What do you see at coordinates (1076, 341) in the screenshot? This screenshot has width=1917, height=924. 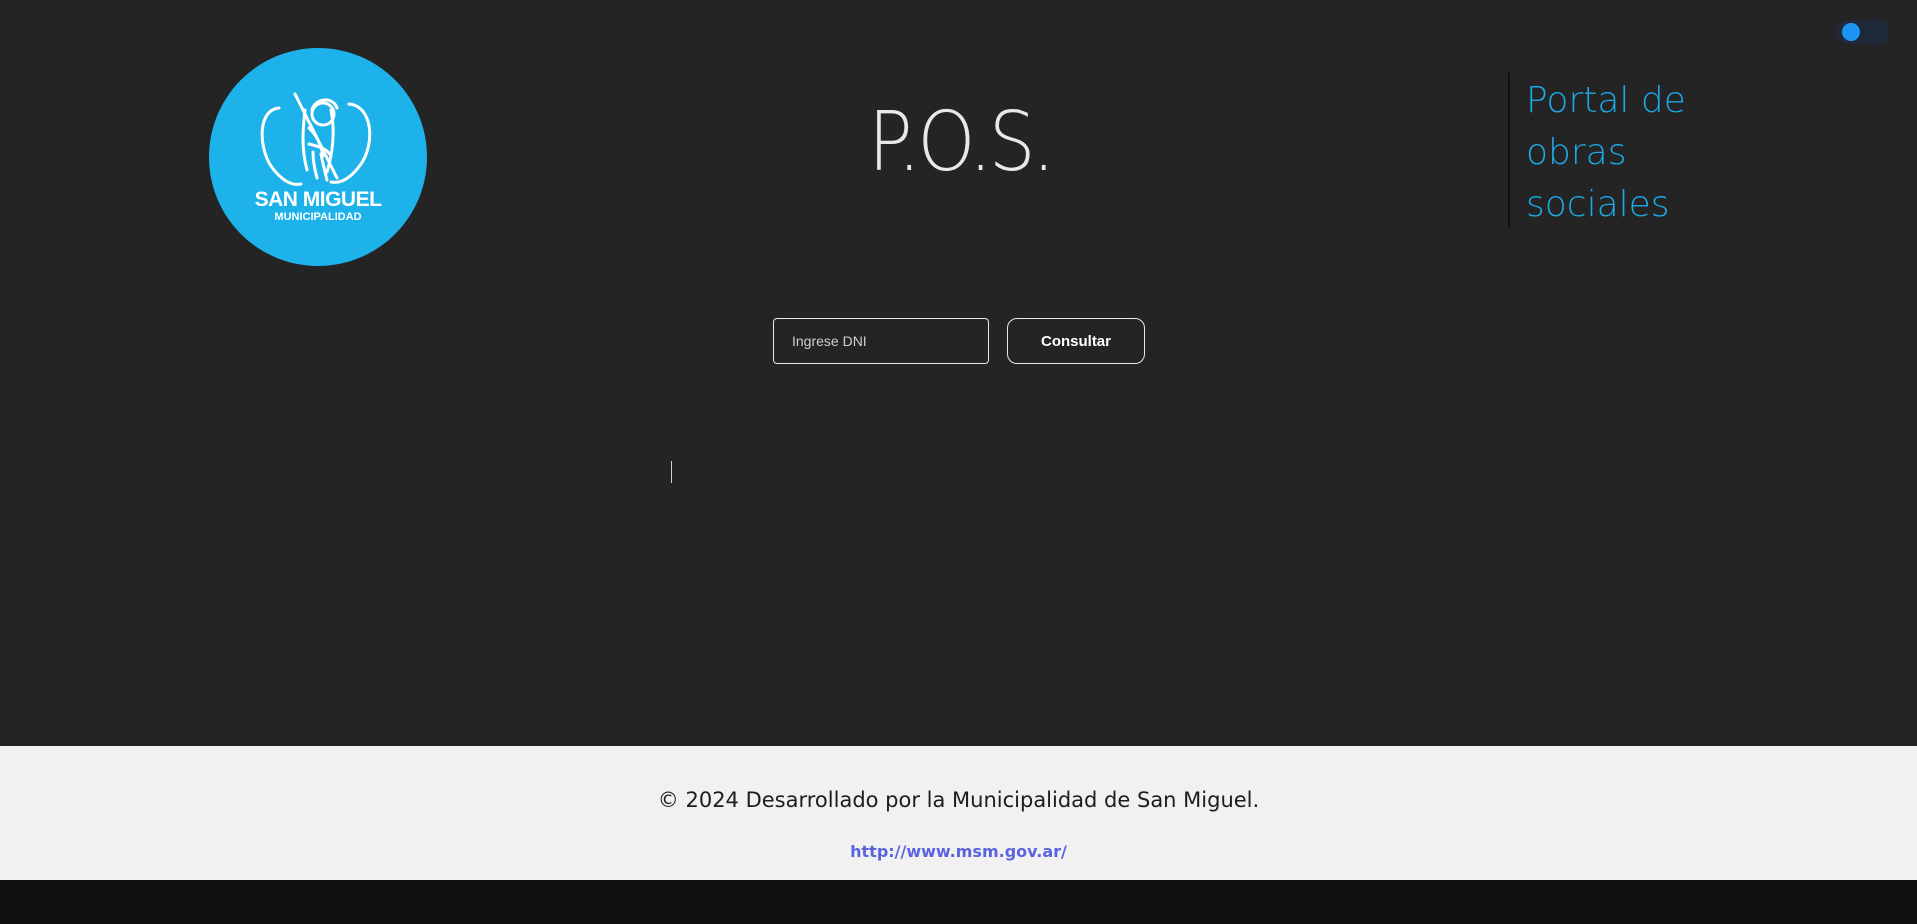 I see `consultar-button: Consultar` at bounding box center [1076, 341].